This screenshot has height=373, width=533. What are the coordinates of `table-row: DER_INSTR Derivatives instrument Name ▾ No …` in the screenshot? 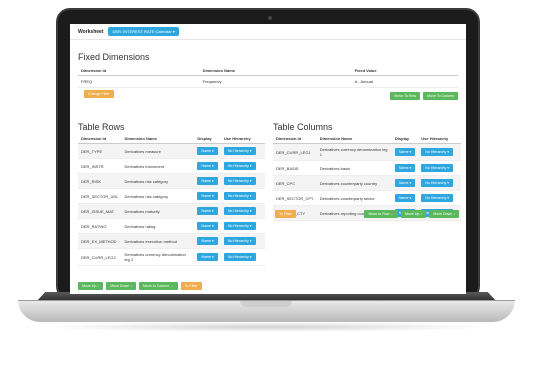 It's located at (171, 166).